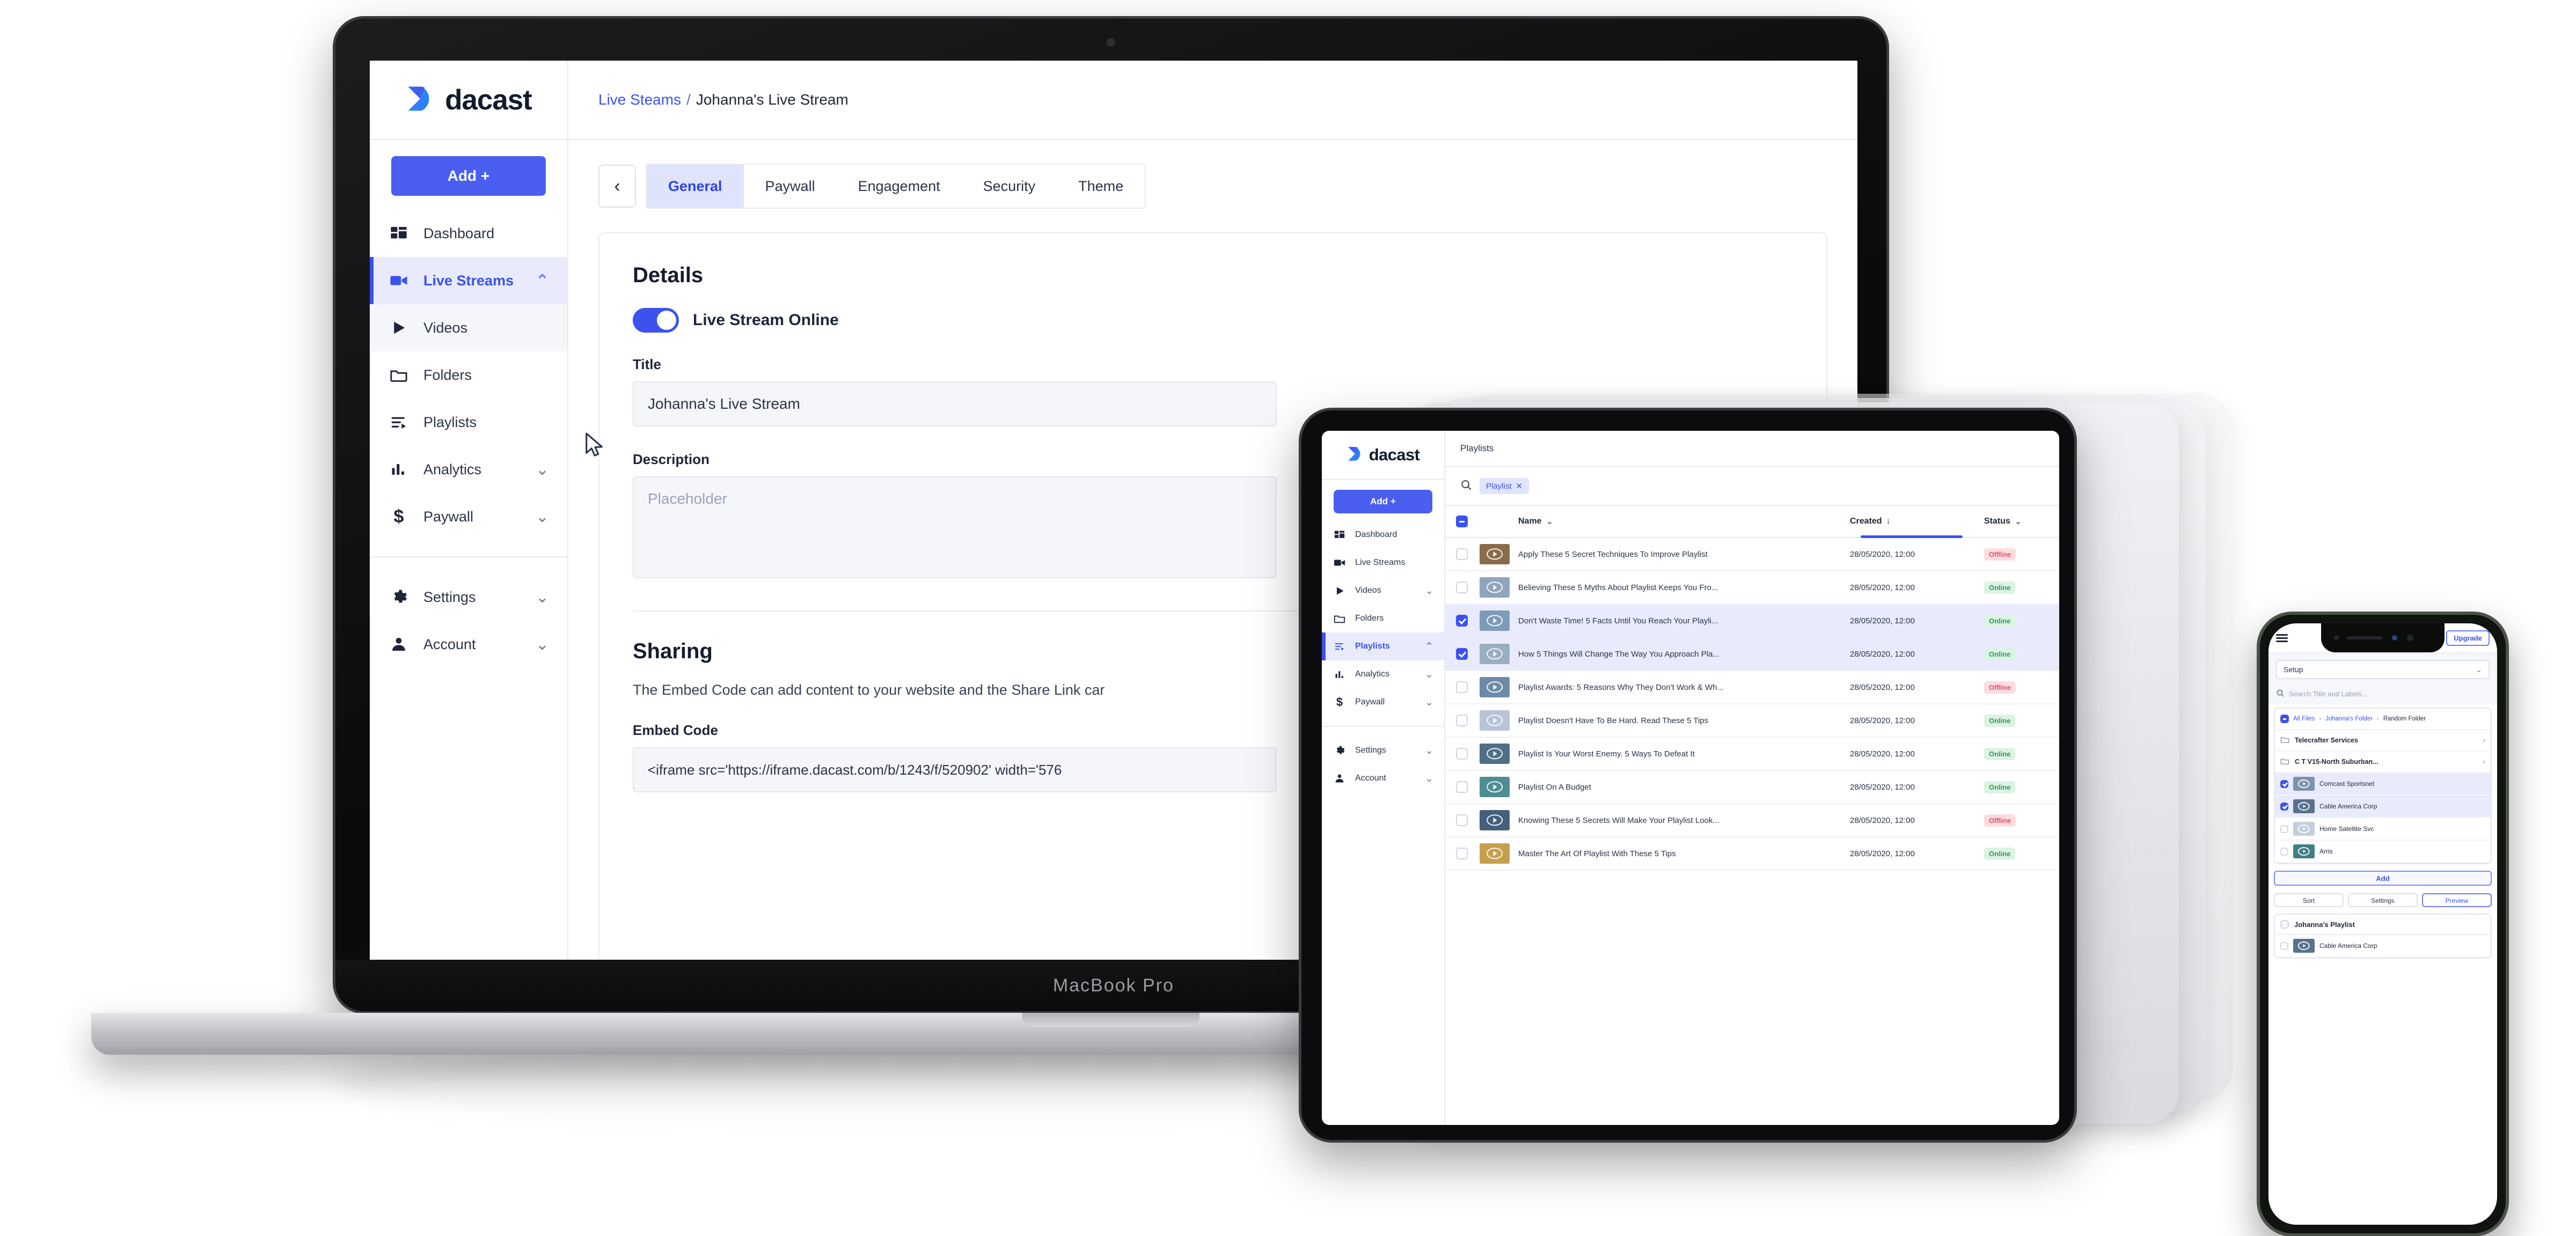 The height and width of the screenshot is (1236, 2576). I want to click on status-cell: Offline, so click(2016, 688).